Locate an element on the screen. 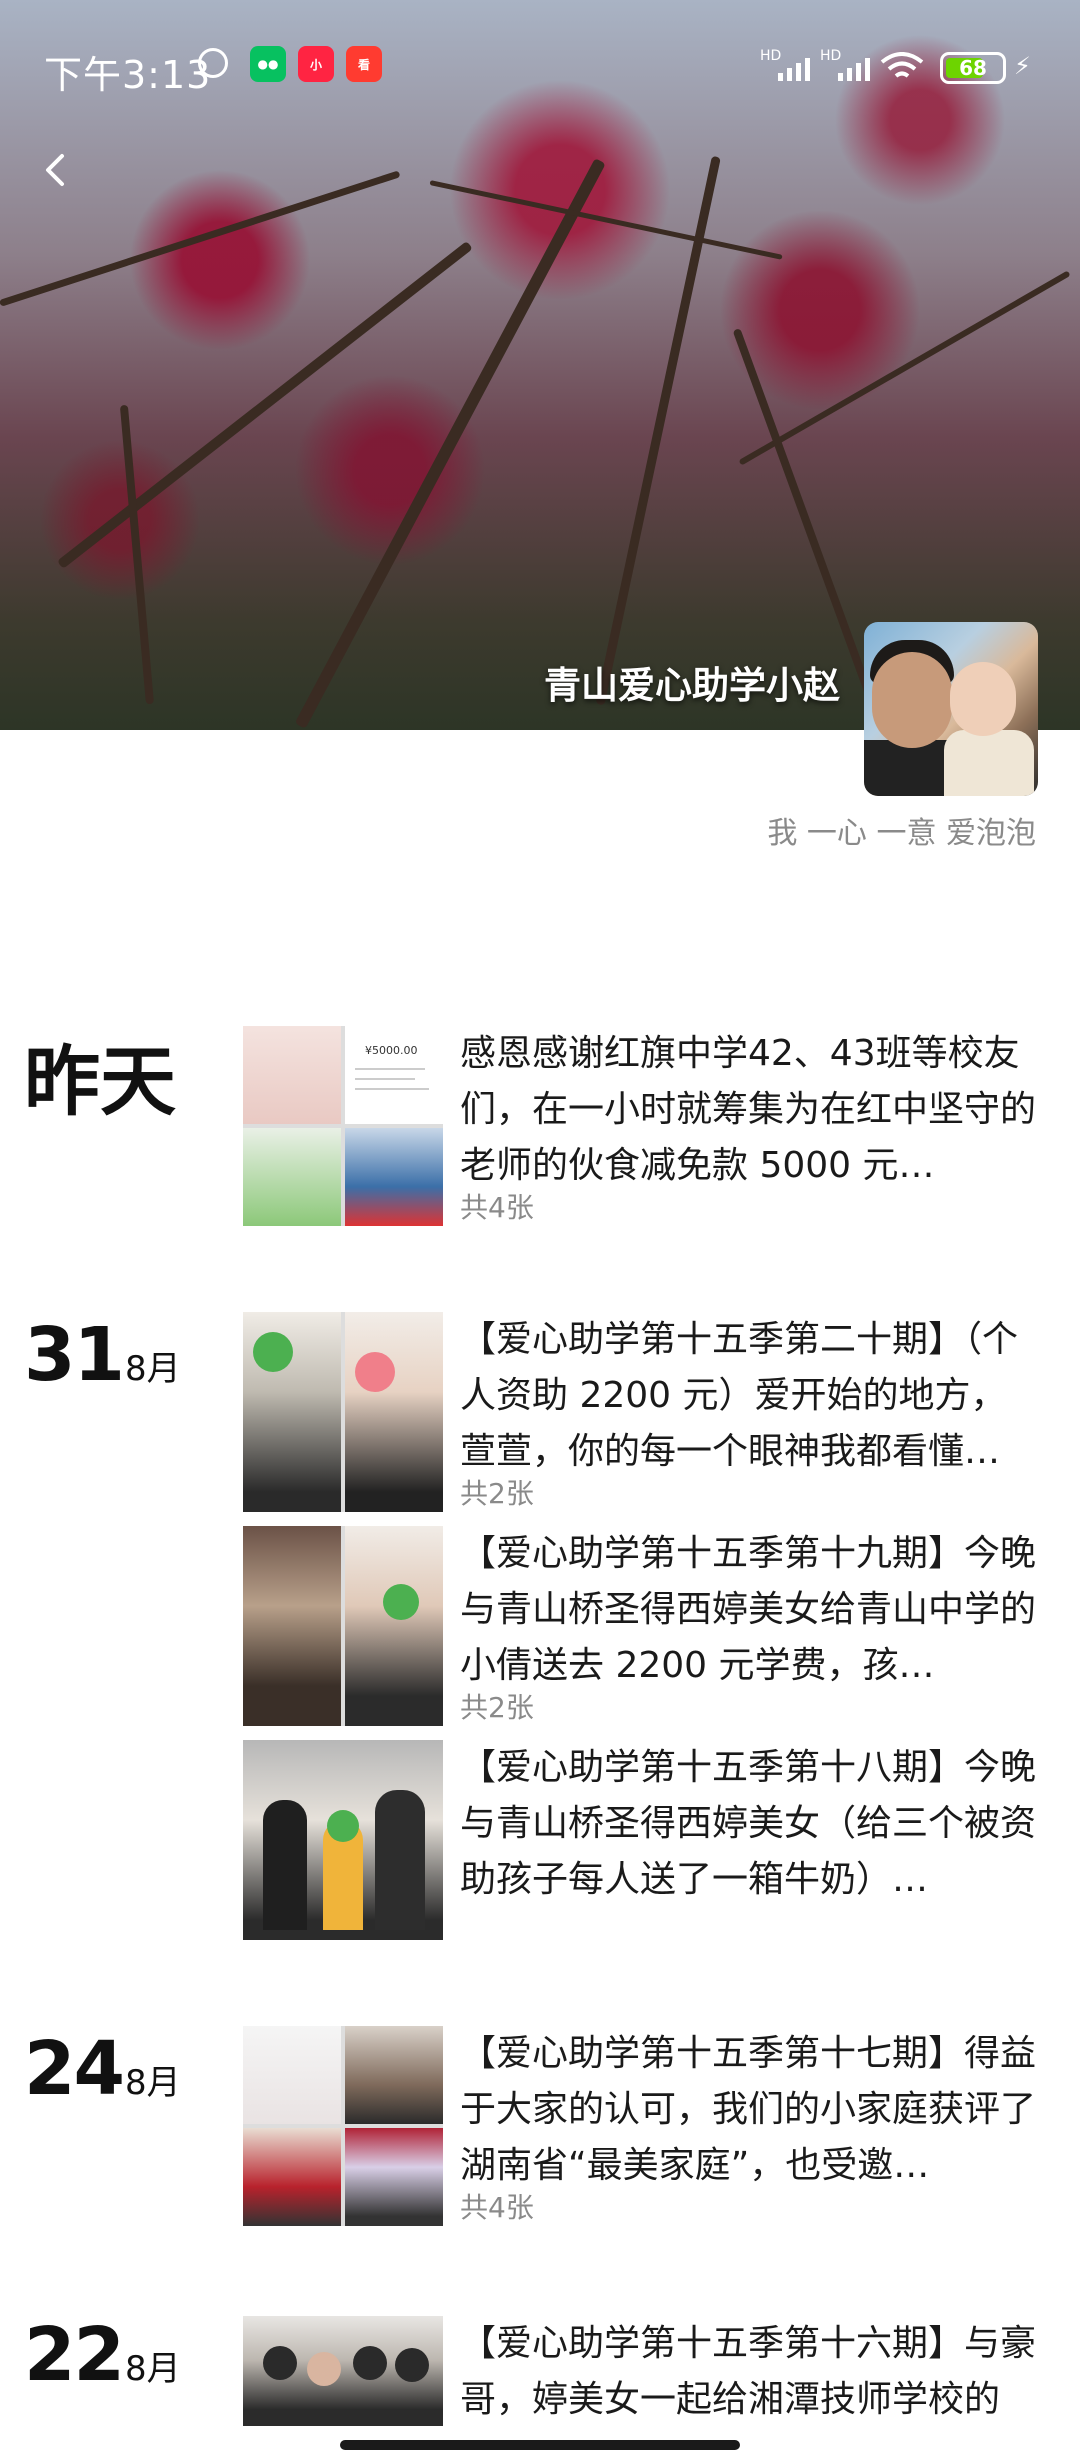 The width and height of the screenshot is (1080, 2460). profile-name: 青山爱心助学小赵 is located at coordinates (692, 682).